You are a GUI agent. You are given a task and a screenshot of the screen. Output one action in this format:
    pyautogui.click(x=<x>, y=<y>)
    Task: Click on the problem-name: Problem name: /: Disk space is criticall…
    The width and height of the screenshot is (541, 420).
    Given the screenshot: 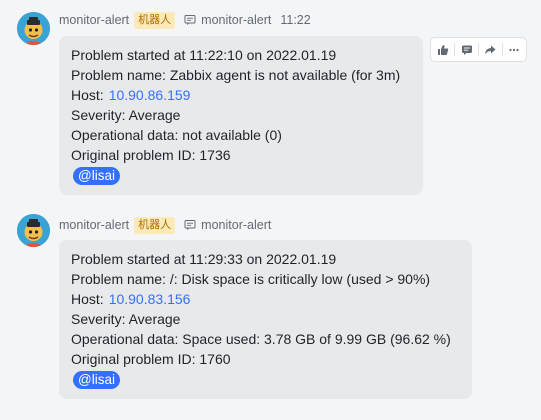 What is the action you would take?
    pyautogui.click(x=251, y=279)
    